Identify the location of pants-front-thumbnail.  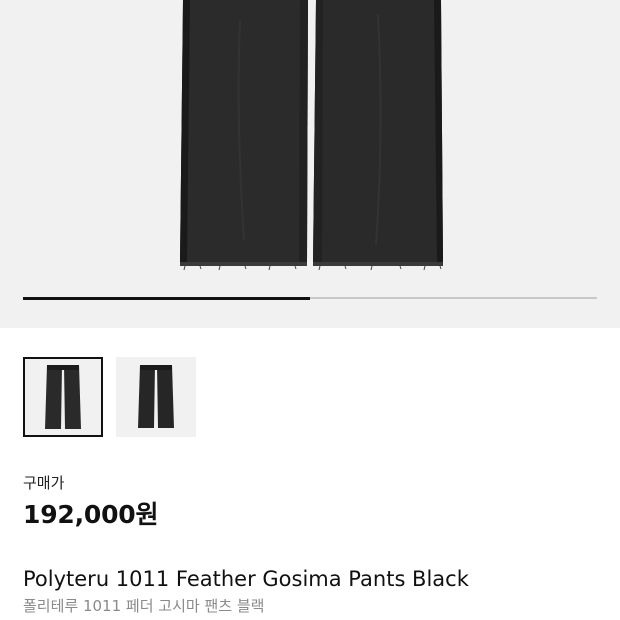
(63, 397).